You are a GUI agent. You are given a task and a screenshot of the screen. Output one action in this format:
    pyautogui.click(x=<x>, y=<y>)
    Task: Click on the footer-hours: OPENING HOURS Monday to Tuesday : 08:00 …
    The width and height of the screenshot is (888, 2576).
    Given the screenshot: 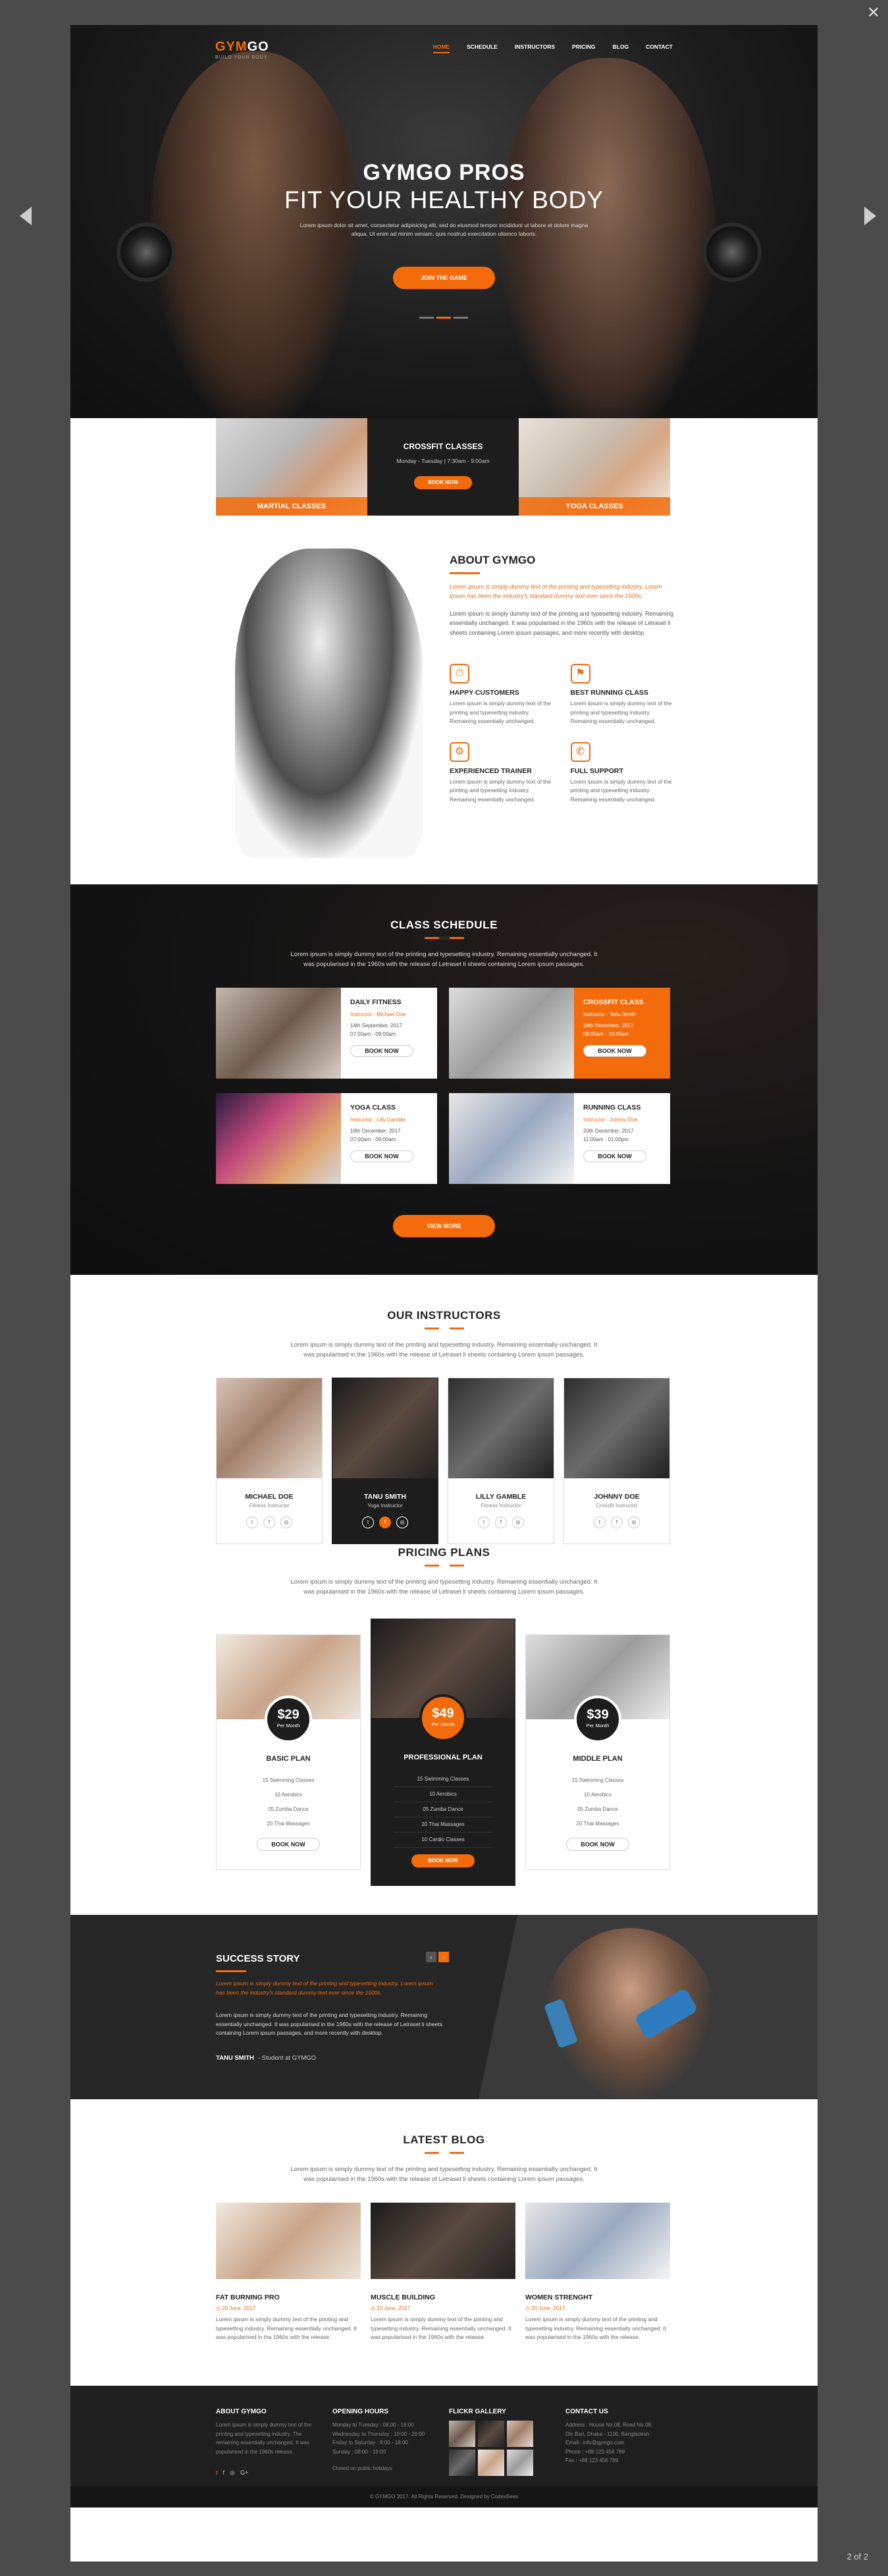 What is the action you would take?
    pyautogui.click(x=385, y=2440)
    